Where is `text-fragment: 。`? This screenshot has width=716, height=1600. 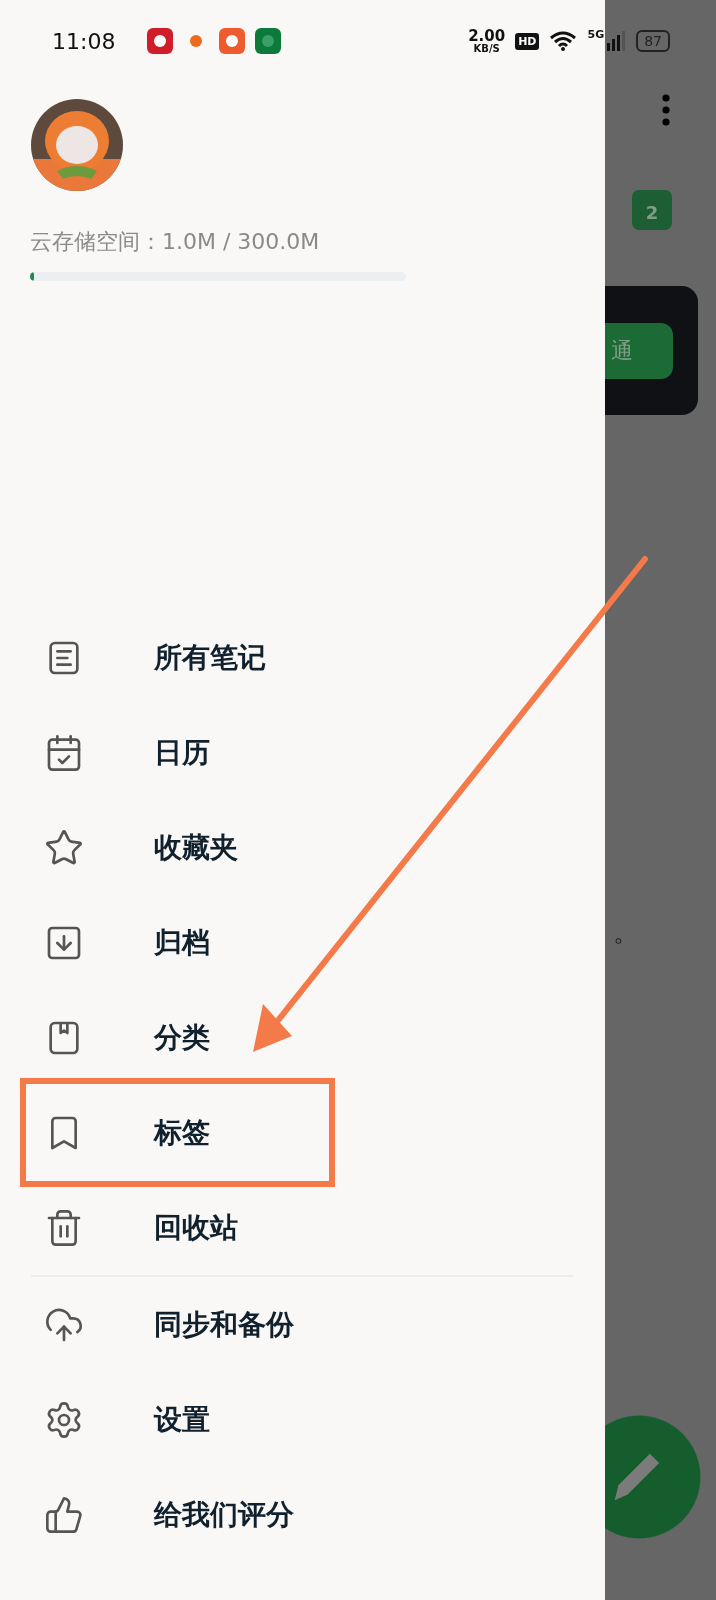 text-fragment: 。 is located at coordinates (626, 932).